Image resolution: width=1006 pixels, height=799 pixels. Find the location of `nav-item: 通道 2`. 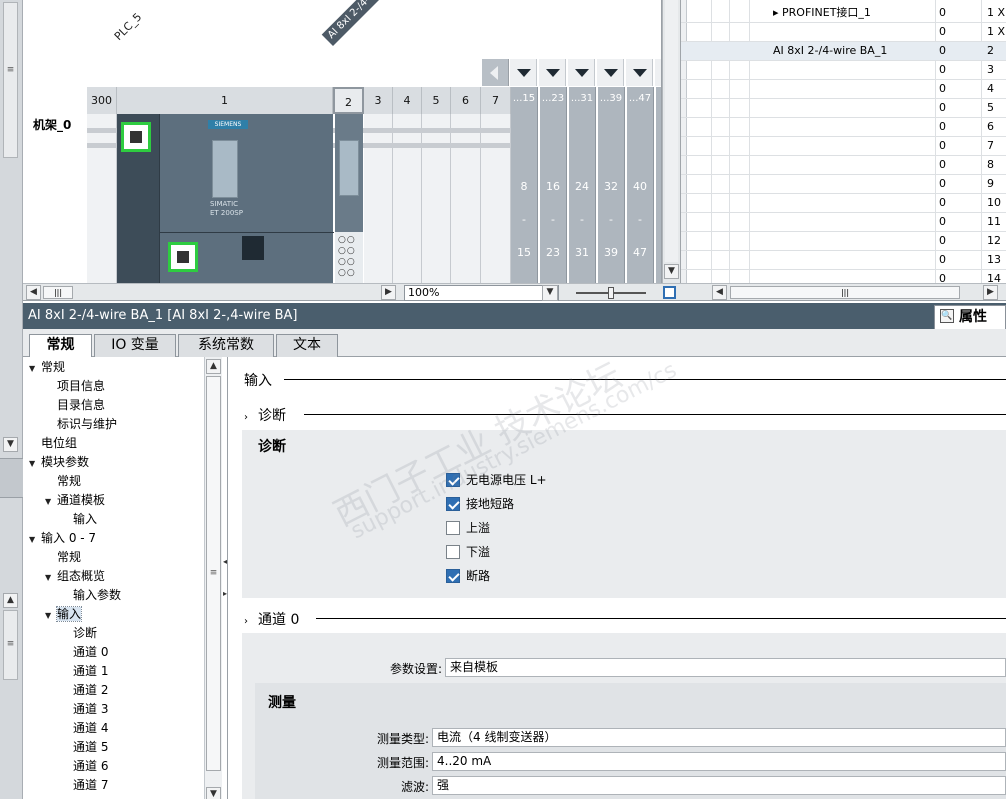

nav-item: 通道 2 is located at coordinates (84, 690).